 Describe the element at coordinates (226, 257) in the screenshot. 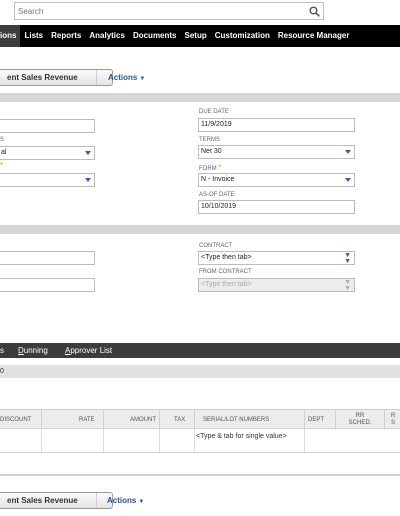

I see `contract-value: <Type then tab>` at that location.